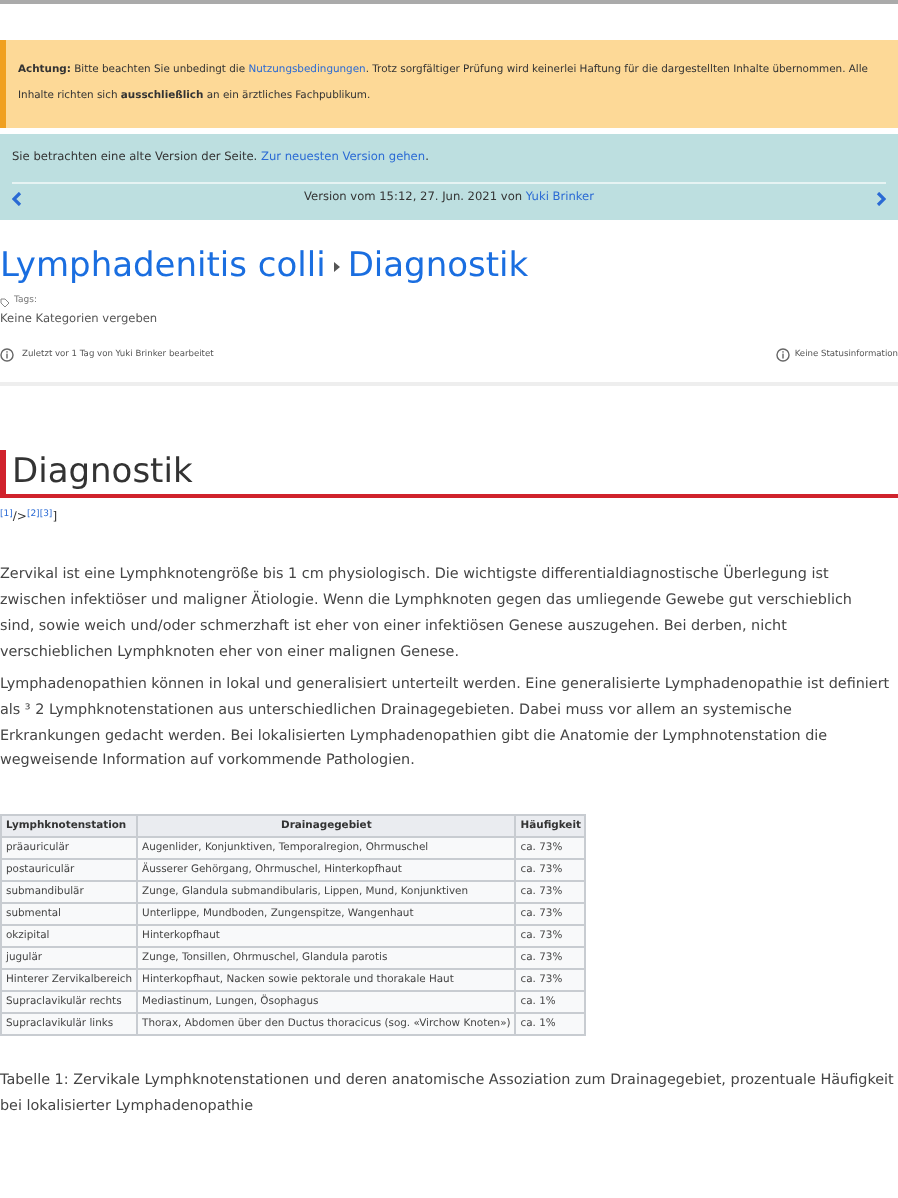 This screenshot has height=1198, width=898. I want to click on section-heading: Diagnostik, so click(449, 474).